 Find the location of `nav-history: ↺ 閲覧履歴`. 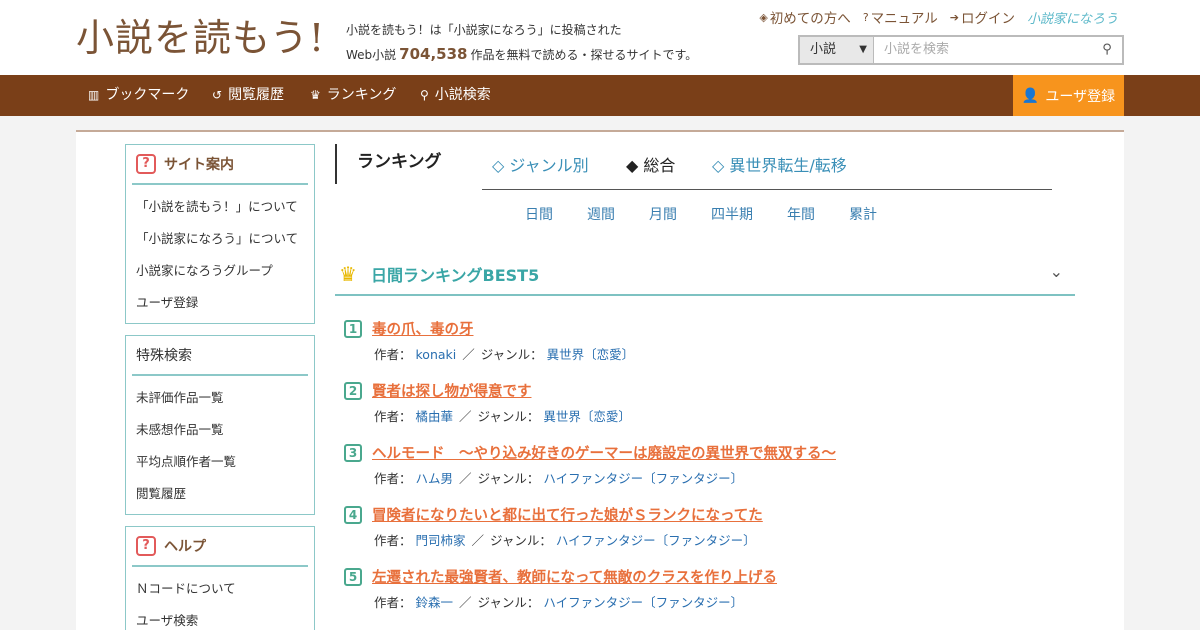

nav-history: ↺ 閲覧履歴 is located at coordinates (248, 95).